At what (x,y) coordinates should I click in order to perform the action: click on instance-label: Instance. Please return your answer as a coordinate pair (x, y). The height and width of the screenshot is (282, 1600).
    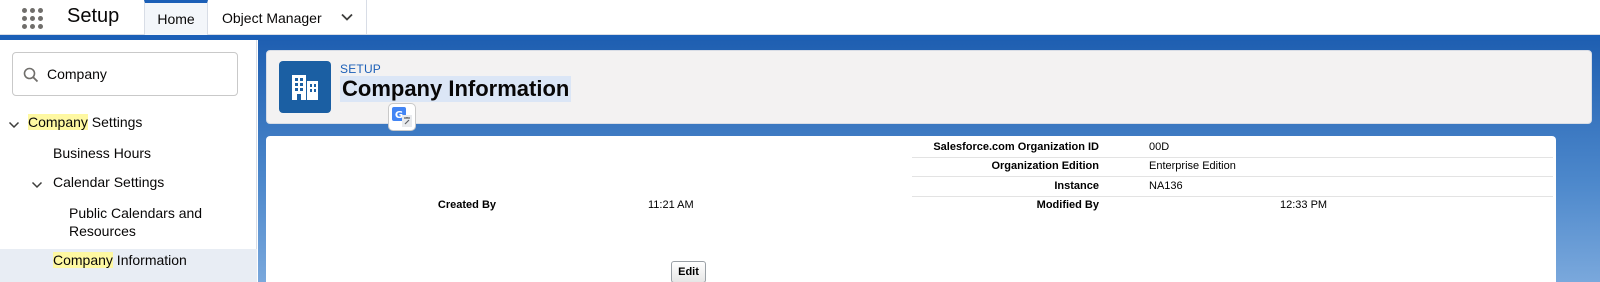
    Looking at the image, I should click on (1076, 186).